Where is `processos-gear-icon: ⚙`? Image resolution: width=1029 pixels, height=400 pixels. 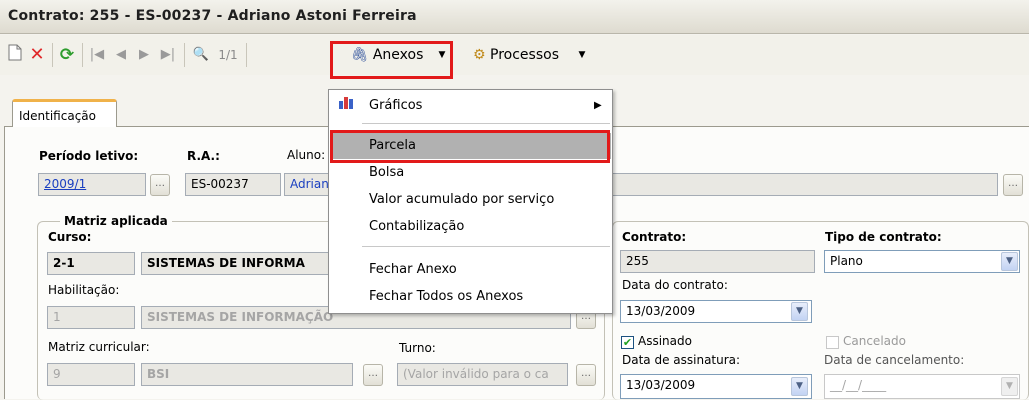
processos-gear-icon: ⚙ is located at coordinates (479, 55).